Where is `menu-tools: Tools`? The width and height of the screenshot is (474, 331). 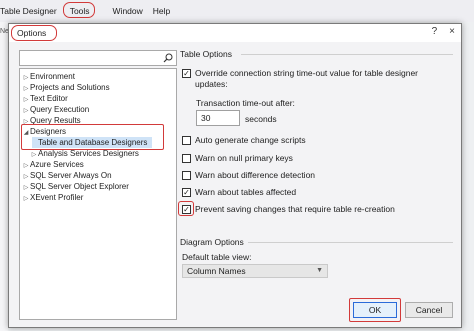
menu-tools: Tools is located at coordinates (82, 10).